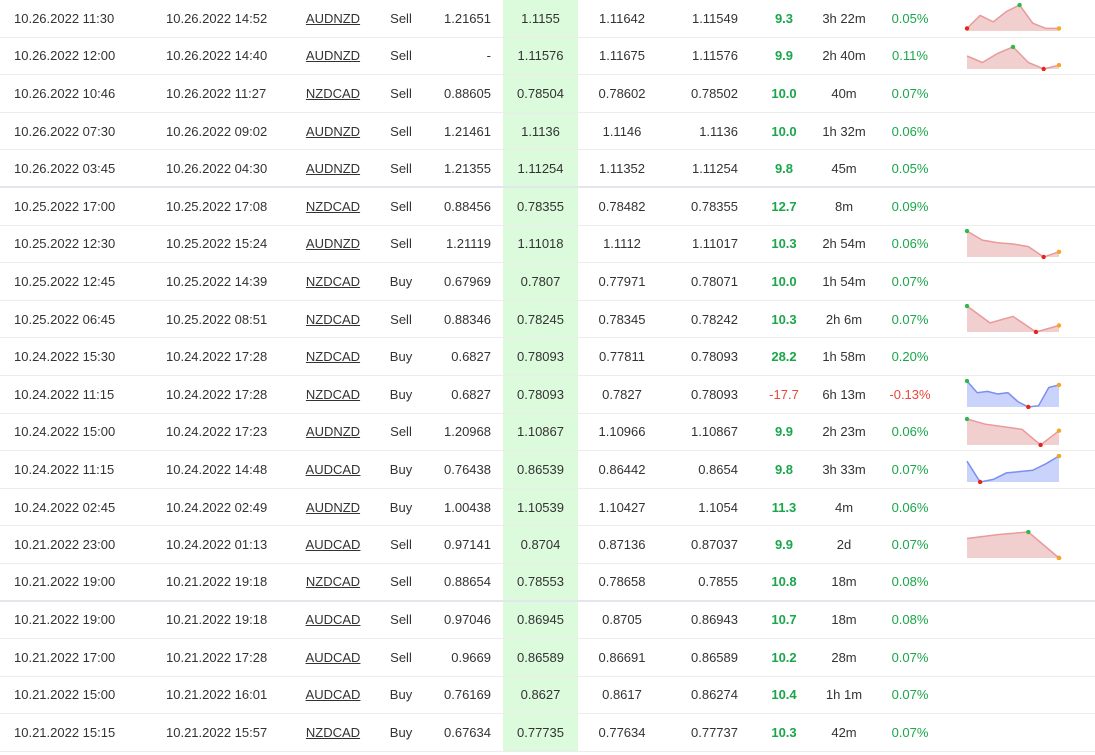  Describe the element at coordinates (65, 733) in the screenshot. I see `open-time: 10.21.2022 15:15` at that location.